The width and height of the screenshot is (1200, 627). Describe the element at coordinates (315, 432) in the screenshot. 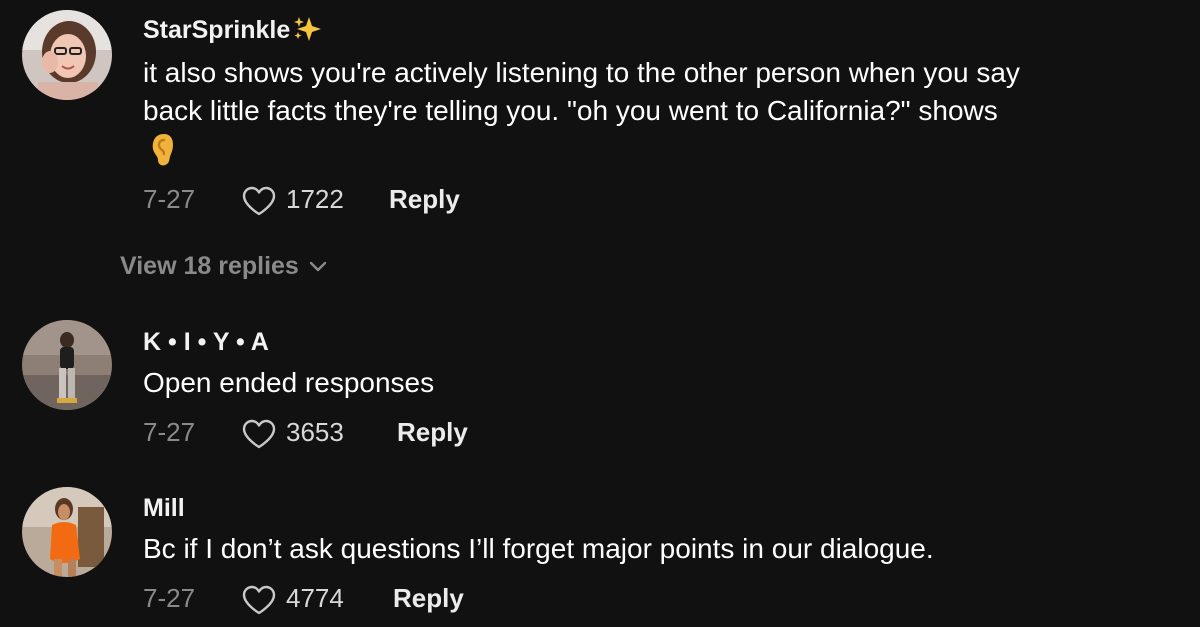

I see `like-count: 3653` at that location.